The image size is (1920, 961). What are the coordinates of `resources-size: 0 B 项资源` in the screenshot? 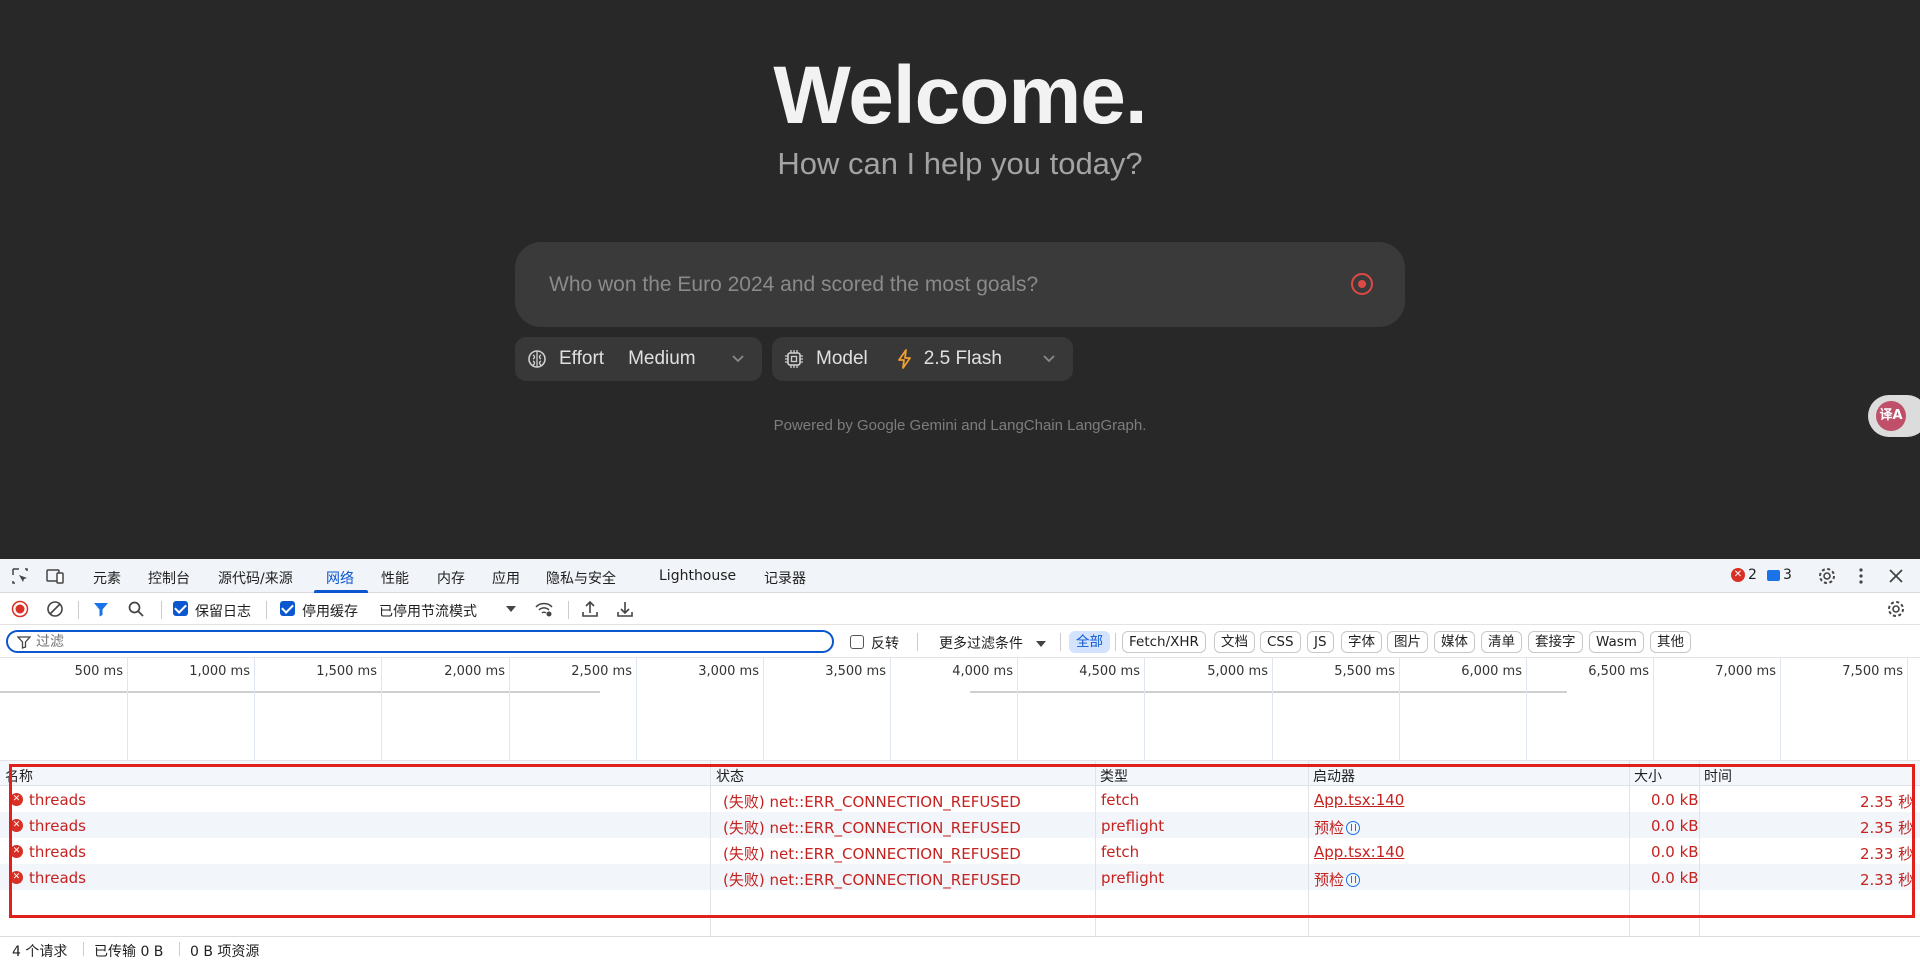 It's located at (225, 952).